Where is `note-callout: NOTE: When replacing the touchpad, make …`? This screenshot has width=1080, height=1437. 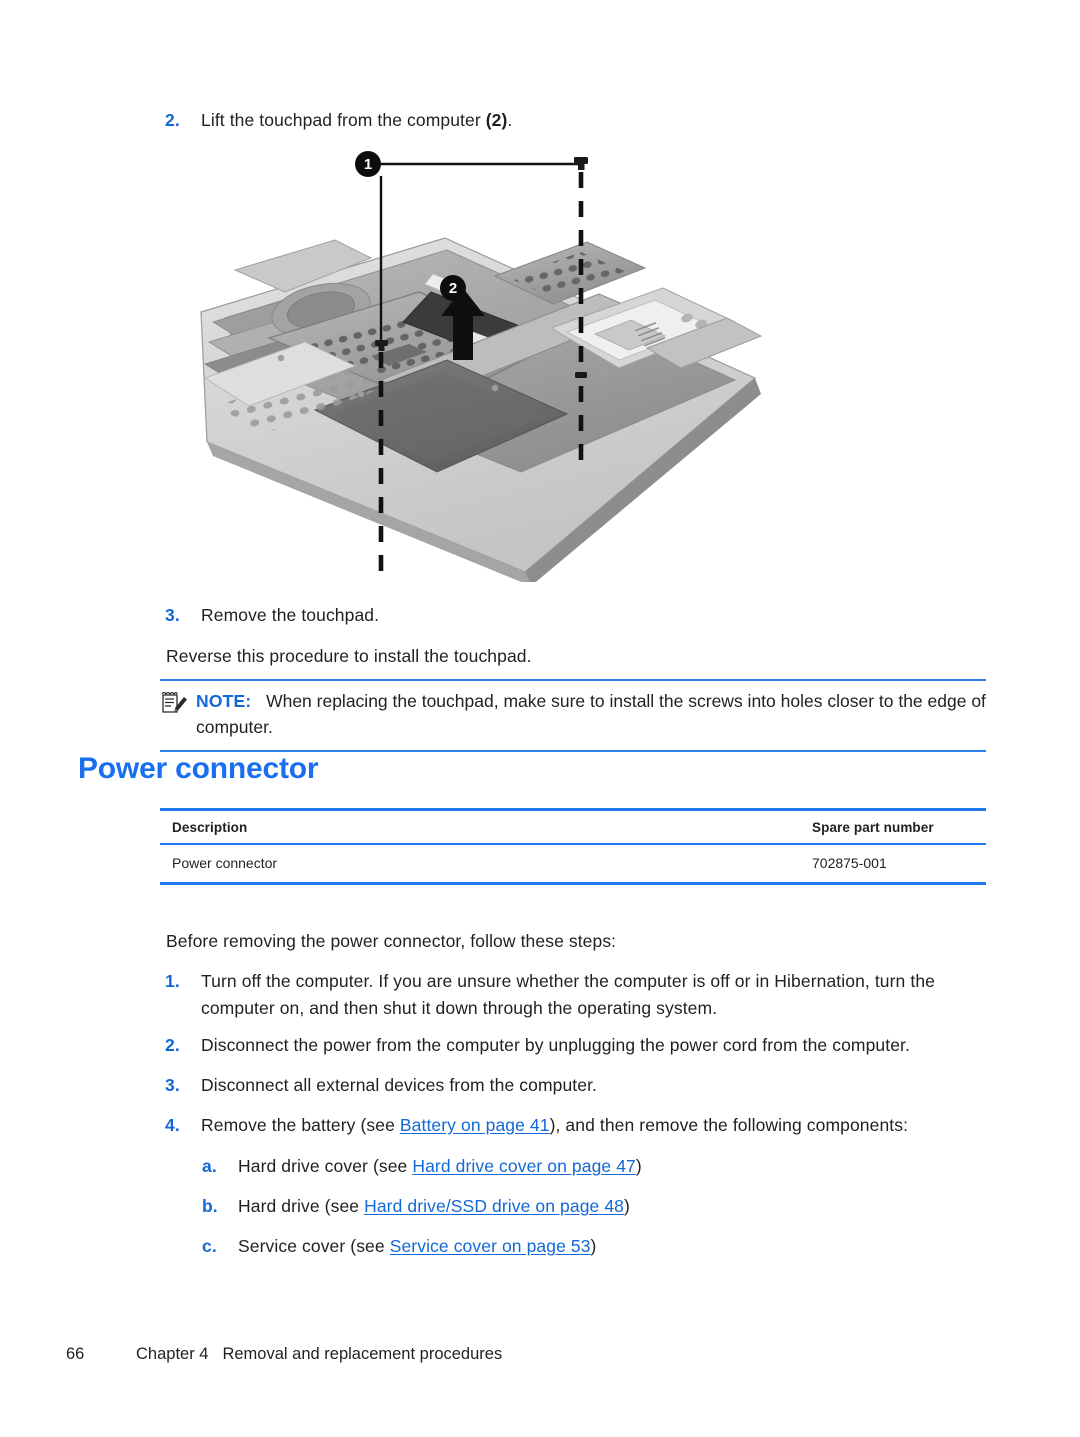
note-callout: NOTE: When replacing the touchpad, make … is located at coordinates (573, 715).